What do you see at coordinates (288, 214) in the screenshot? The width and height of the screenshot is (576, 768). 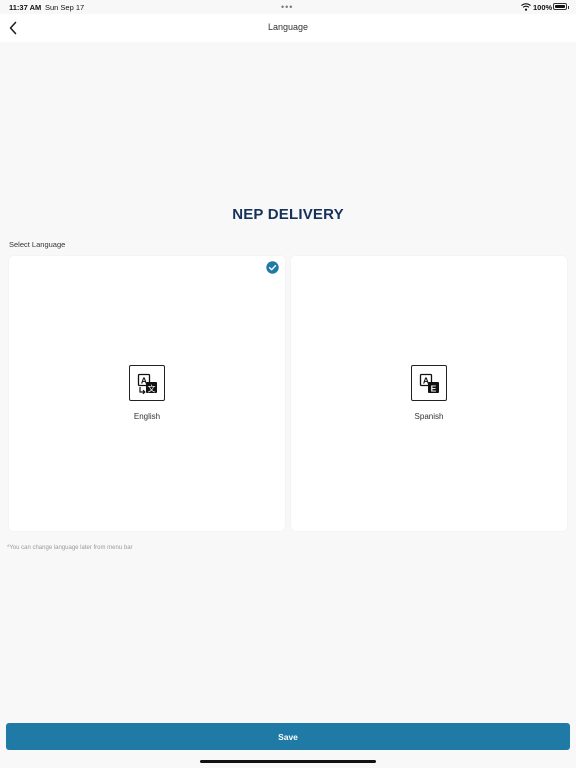 I see `brand-title: NEP DELIVERY` at bounding box center [288, 214].